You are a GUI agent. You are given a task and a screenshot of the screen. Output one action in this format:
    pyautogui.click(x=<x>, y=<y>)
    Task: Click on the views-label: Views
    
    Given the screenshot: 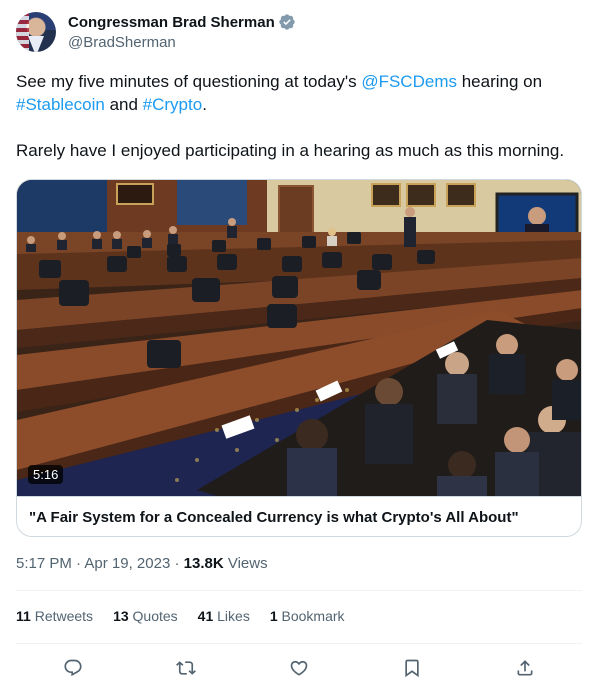 What is the action you would take?
    pyautogui.click(x=247, y=563)
    